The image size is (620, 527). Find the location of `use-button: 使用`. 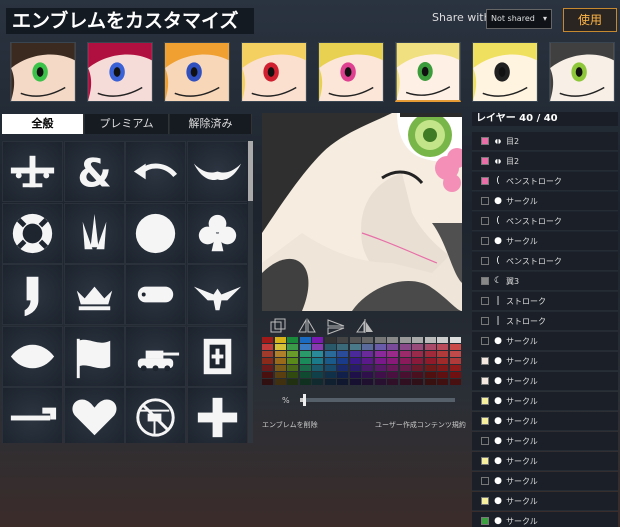

use-button: 使用 is located at coordinates (590, 20).